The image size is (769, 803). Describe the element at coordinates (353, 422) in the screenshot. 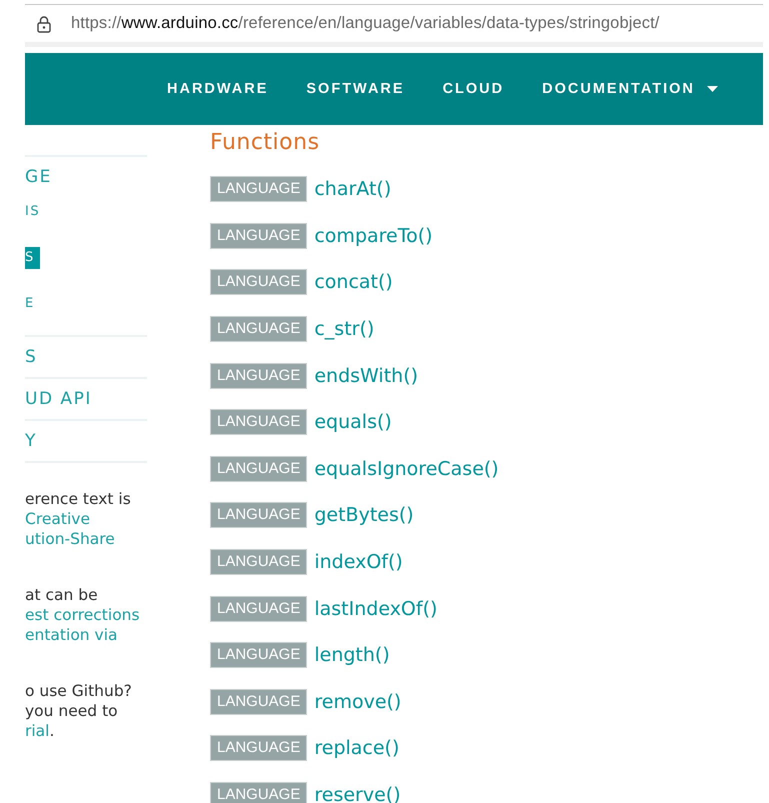

I see `function-link: equals()` at that location.